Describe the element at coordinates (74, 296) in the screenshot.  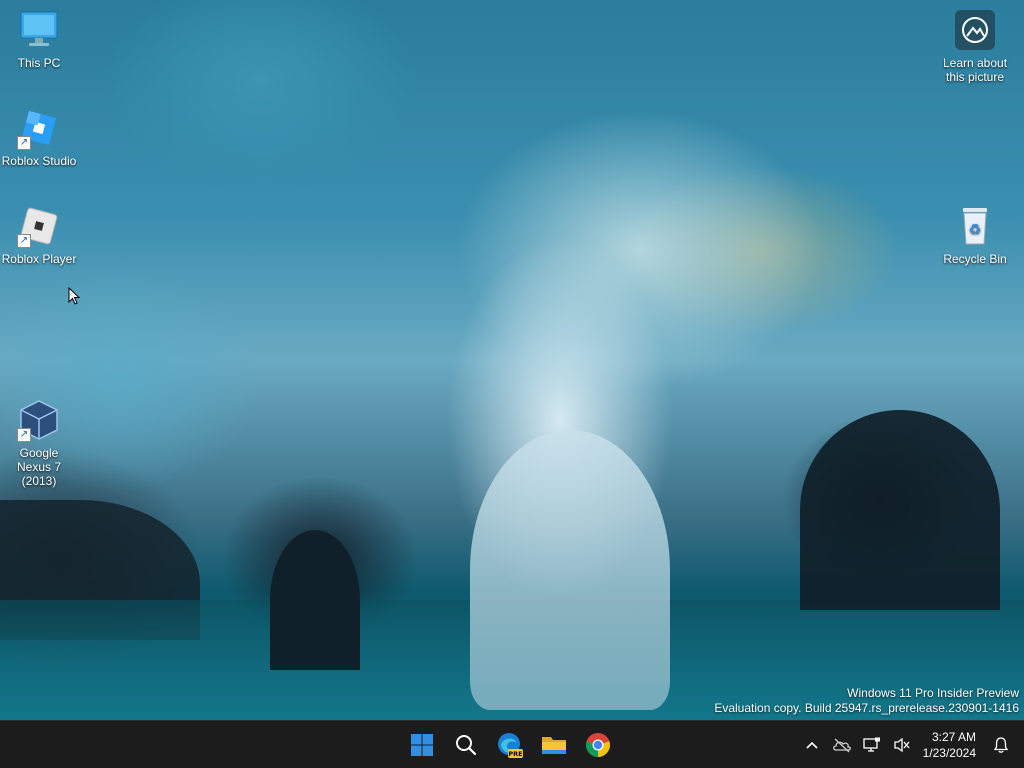
I see `mouse-cursor-icon` at that location.